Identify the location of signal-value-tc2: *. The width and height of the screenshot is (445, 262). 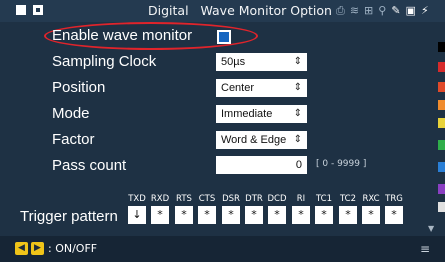
(348, 215).